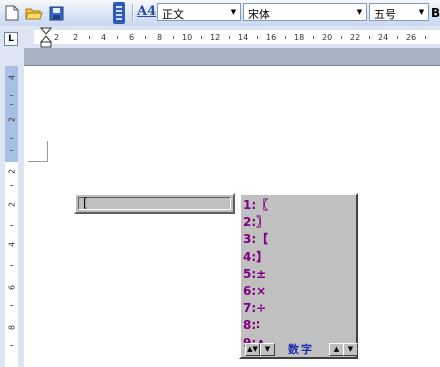 This screenshot has height=367, width=440. What do you see at coordinates (34, 13) in the screenshot?
I see `open-folder-icon` at bounding box center [34, 13].